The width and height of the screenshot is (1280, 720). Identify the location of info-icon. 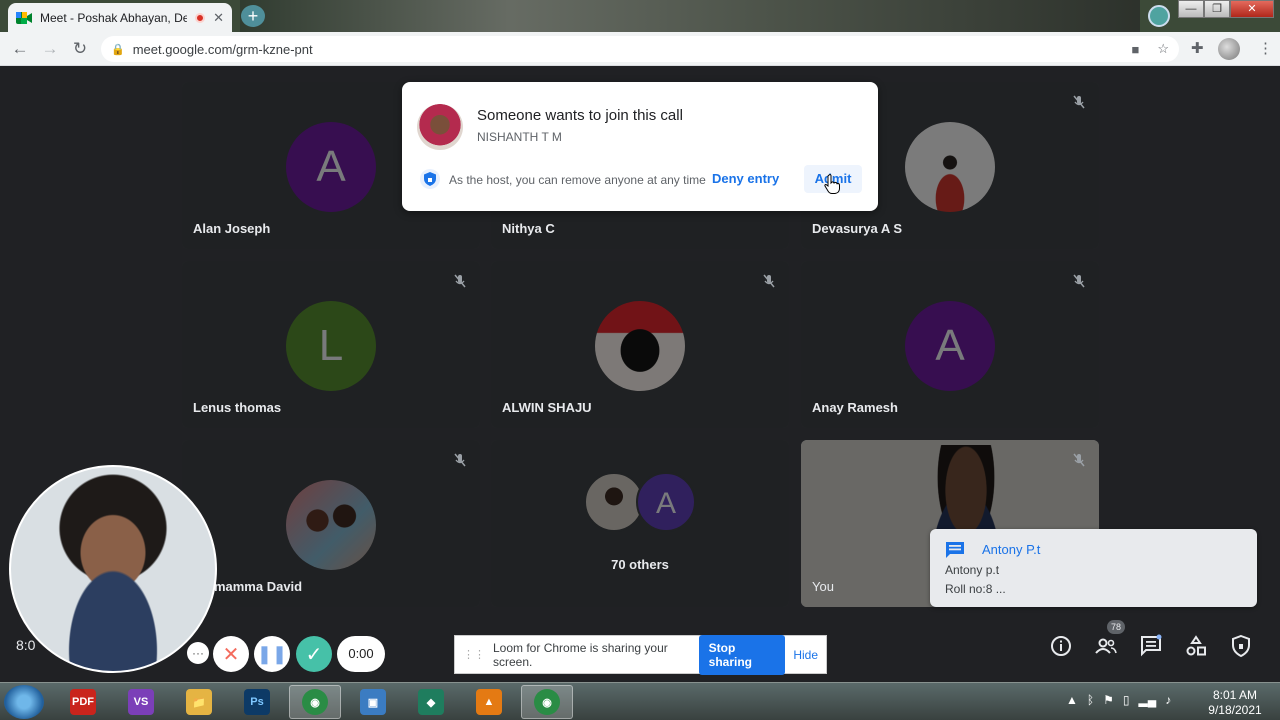
(1061, 646).